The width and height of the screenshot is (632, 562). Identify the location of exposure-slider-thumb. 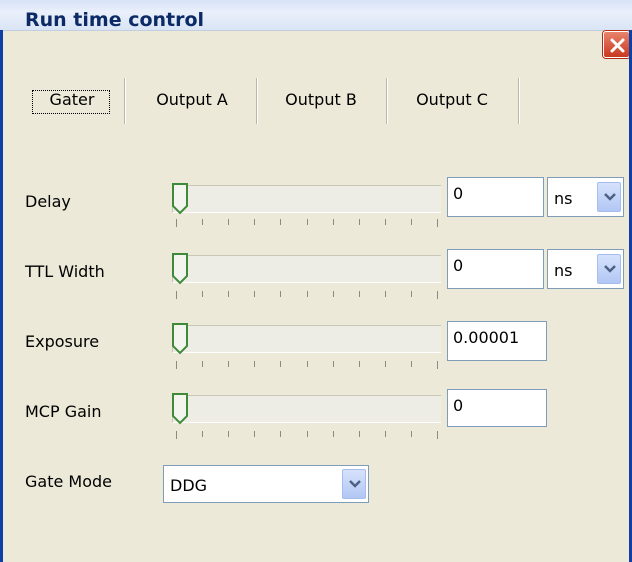
(180, 339).